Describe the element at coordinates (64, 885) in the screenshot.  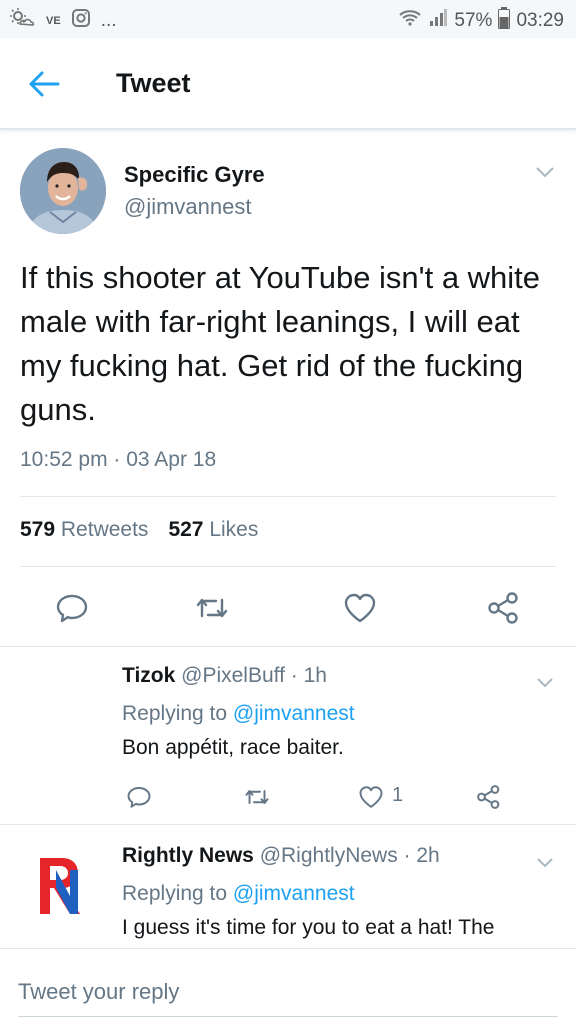
I see `rightly-news-logo` at that location.